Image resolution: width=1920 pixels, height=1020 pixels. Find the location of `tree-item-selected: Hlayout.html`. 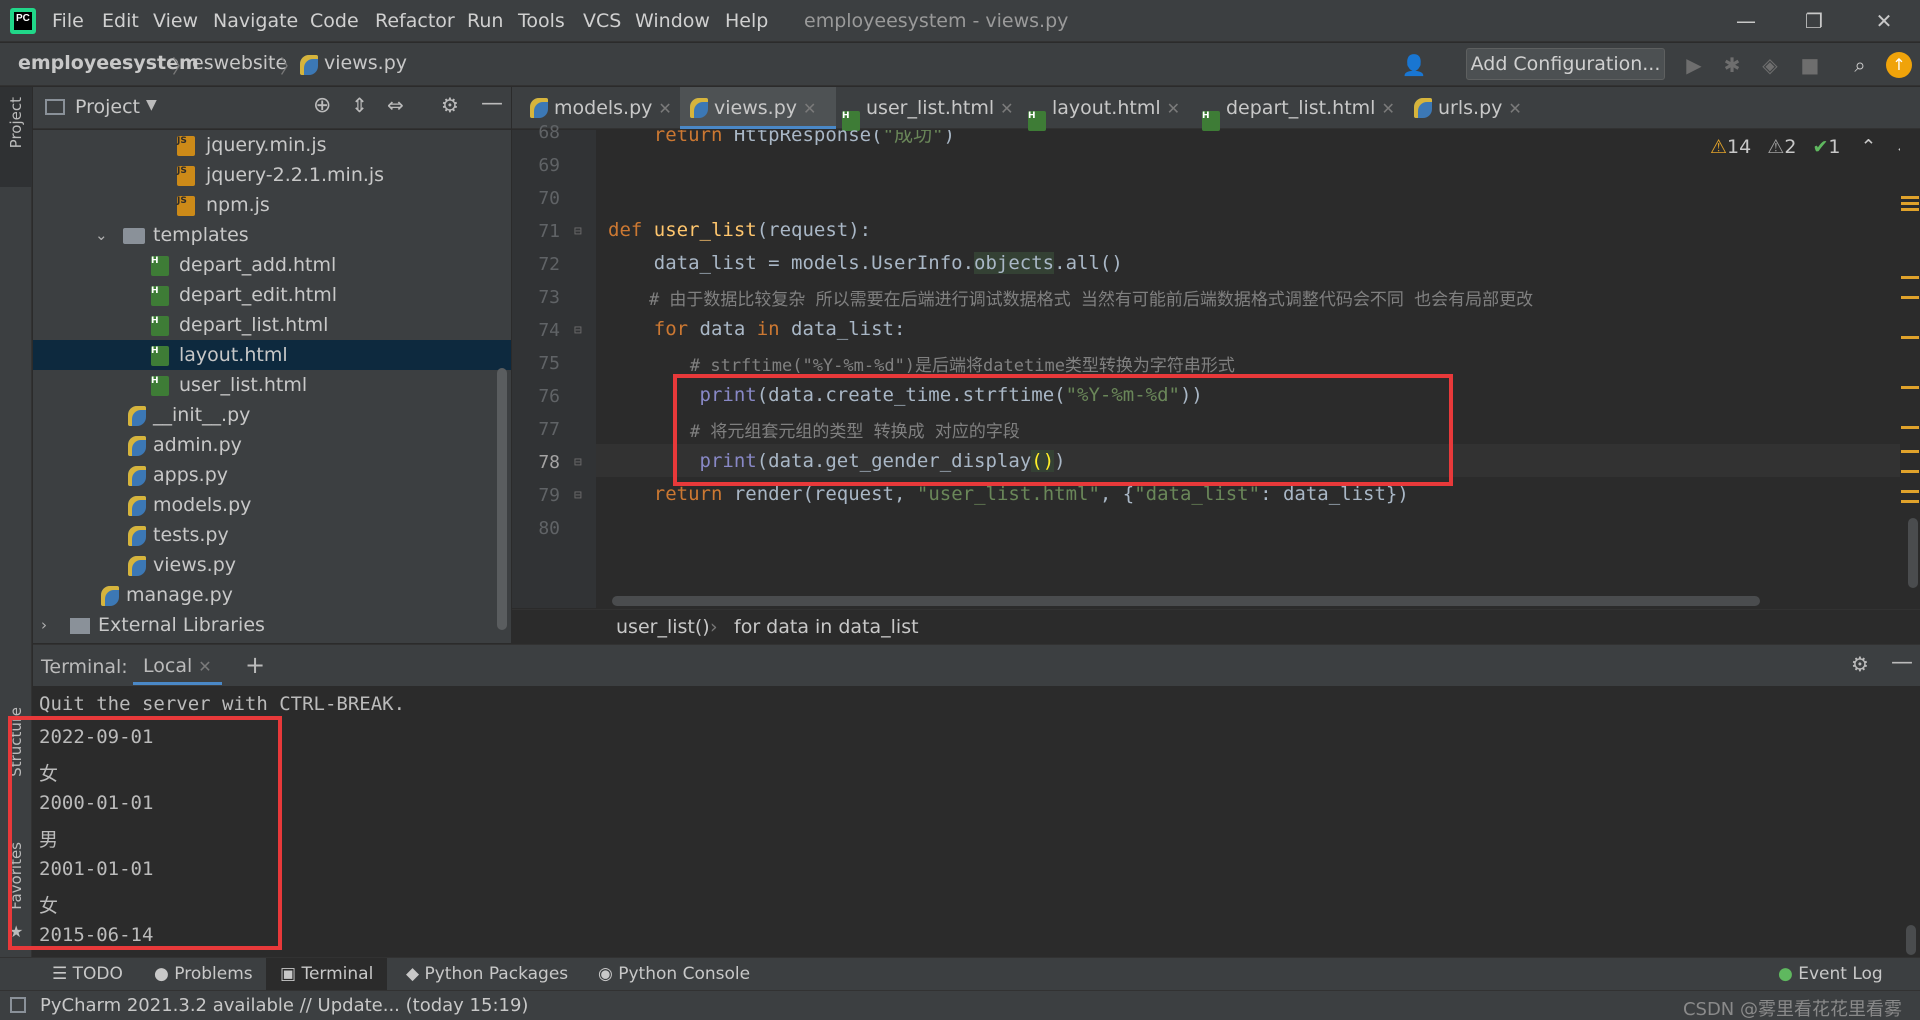

tree-item-selected: Hlayout.html is located at coordinates (272, 355).